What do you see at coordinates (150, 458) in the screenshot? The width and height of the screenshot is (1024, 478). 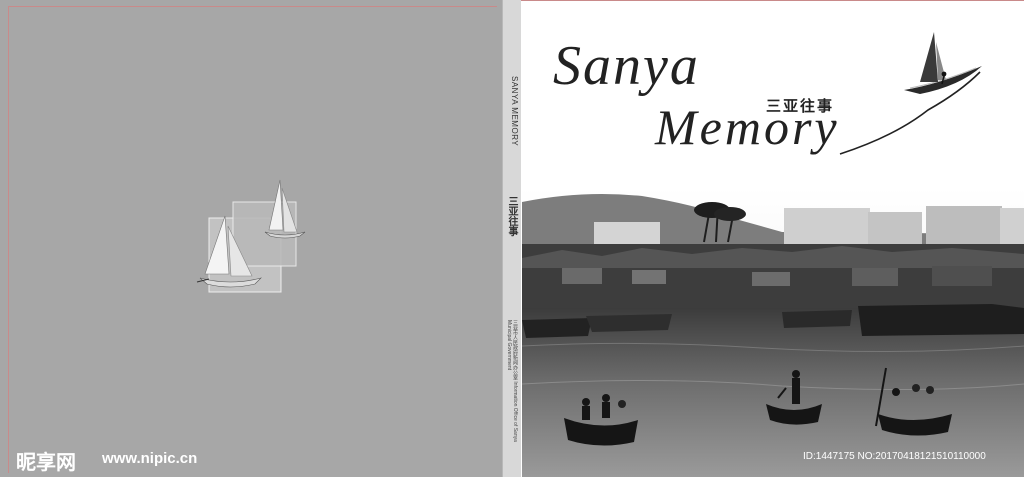 I see `watermark-url: www.nipic.cn` at bounding box center [150, 458].